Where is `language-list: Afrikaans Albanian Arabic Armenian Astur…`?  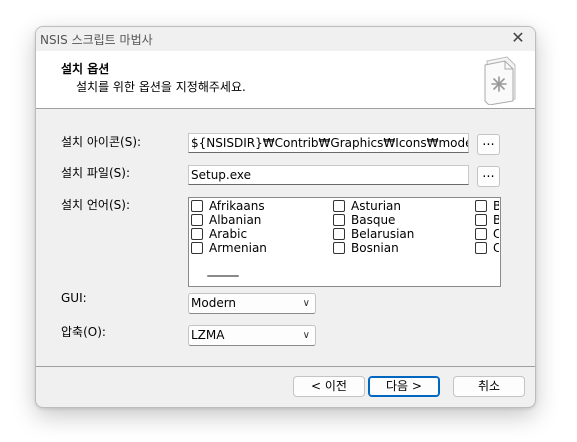
language-list: Afrikaans Albanian Arabic Armenian Astur… is located at coordinates (344, 242).